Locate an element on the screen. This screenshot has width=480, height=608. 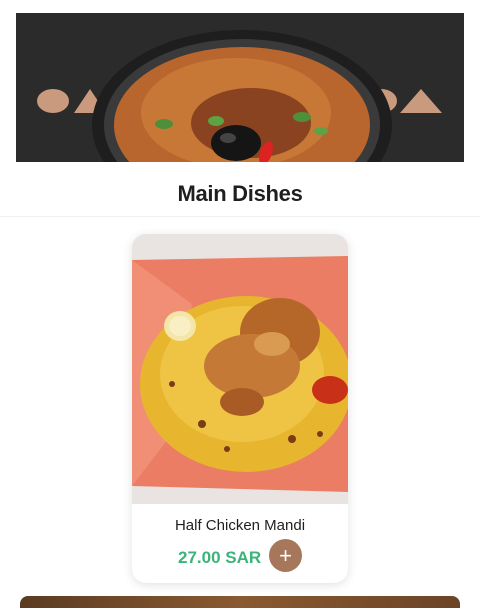
section-title: Main Dishes is located at coordinates (240, 193).